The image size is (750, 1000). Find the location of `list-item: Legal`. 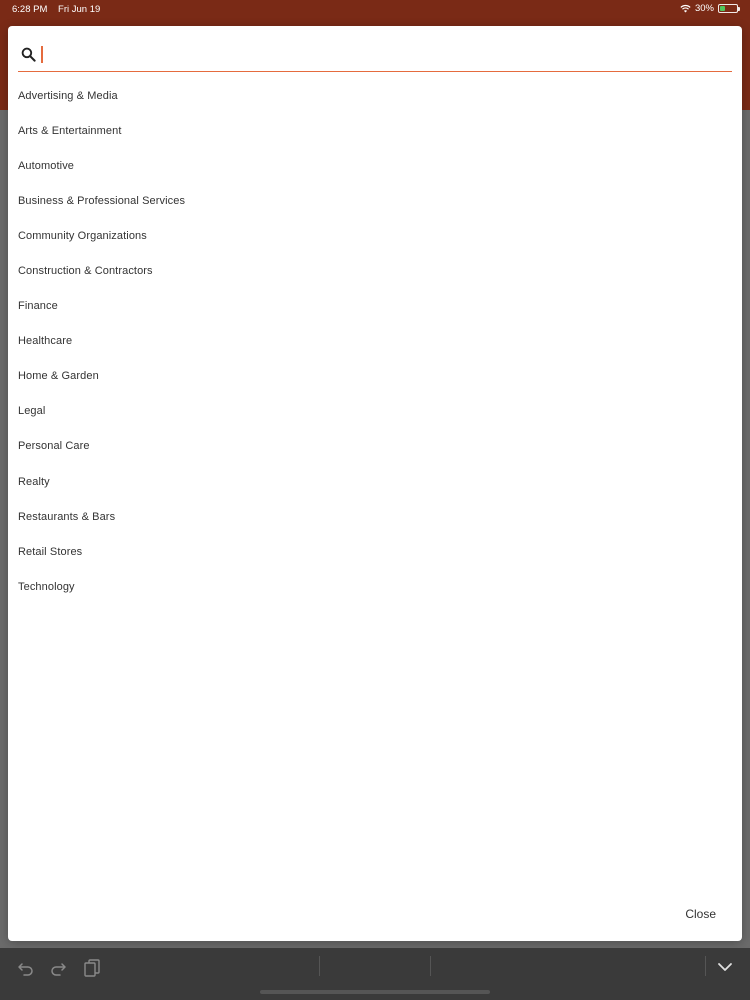

list-item: Legal is located at coordinates (375, 411).